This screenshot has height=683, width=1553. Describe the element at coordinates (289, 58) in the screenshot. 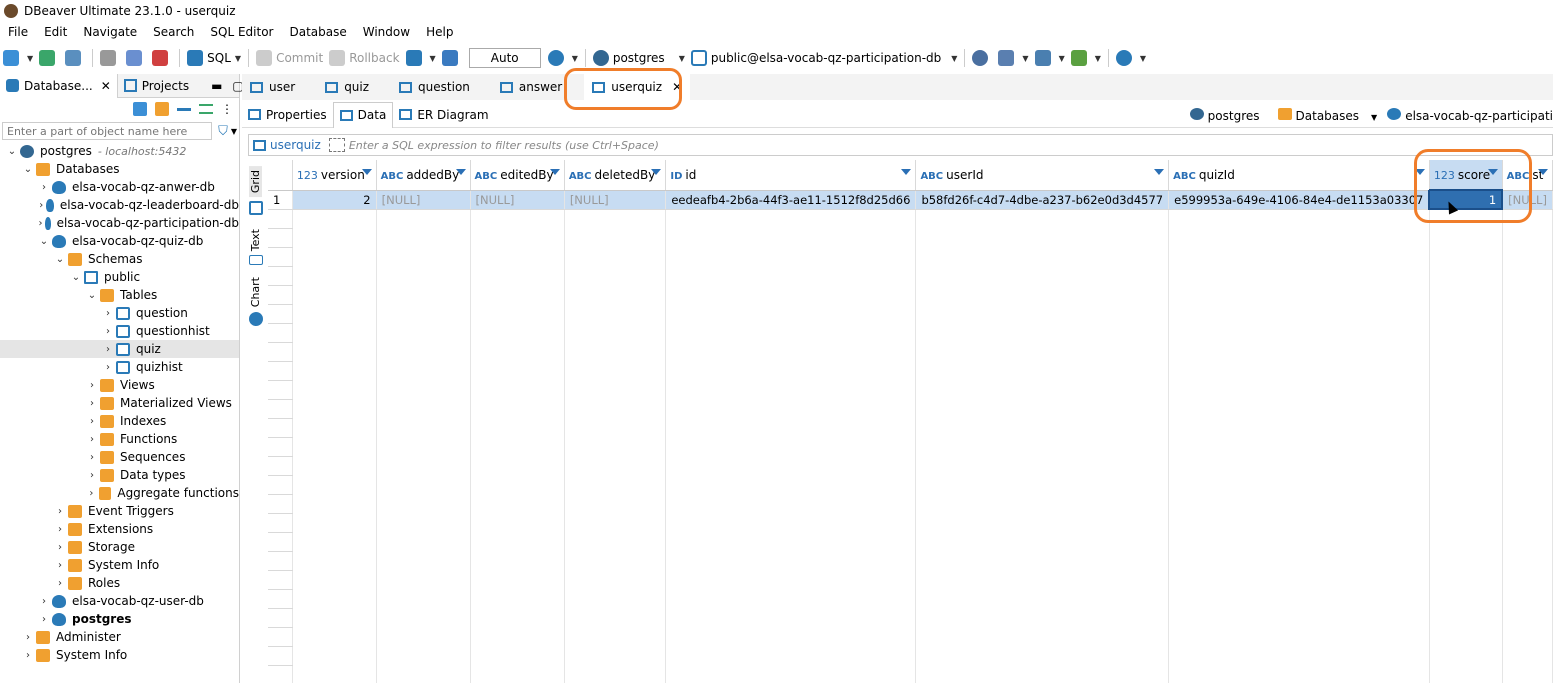

I see `commit-button: Commit` at that location.